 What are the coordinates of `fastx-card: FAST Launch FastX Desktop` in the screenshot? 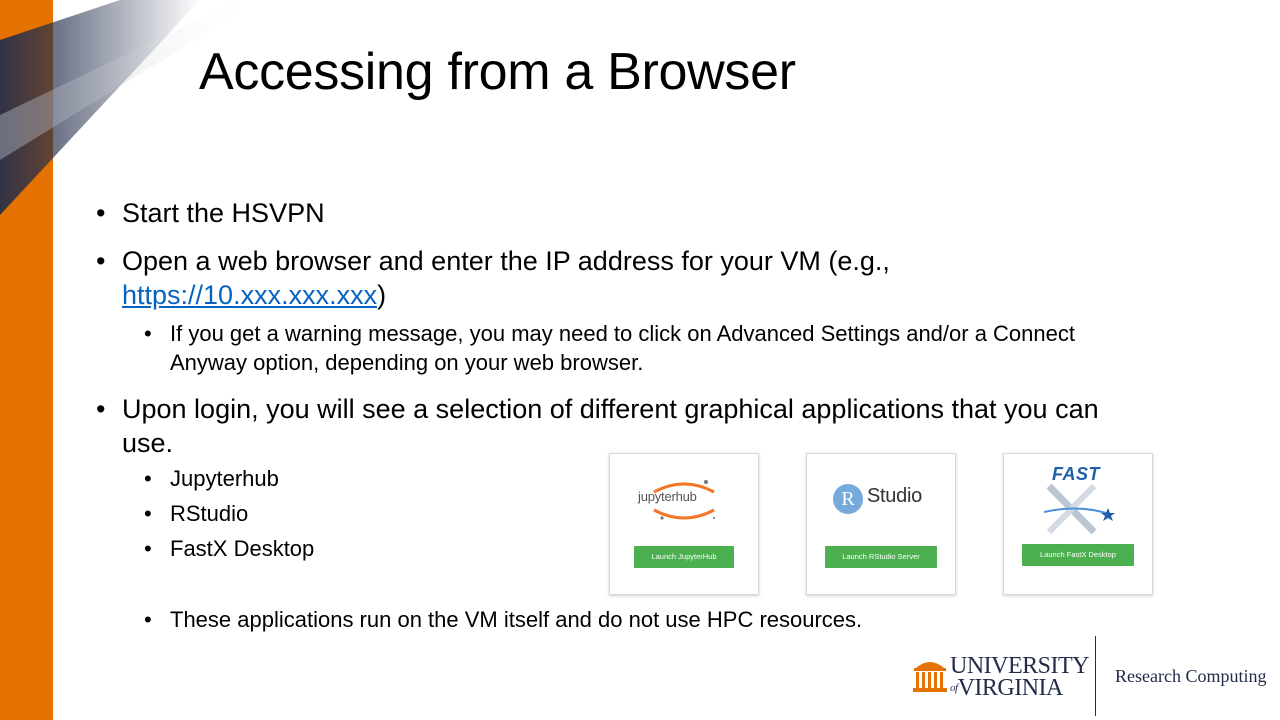 It's located at (1078, 524).